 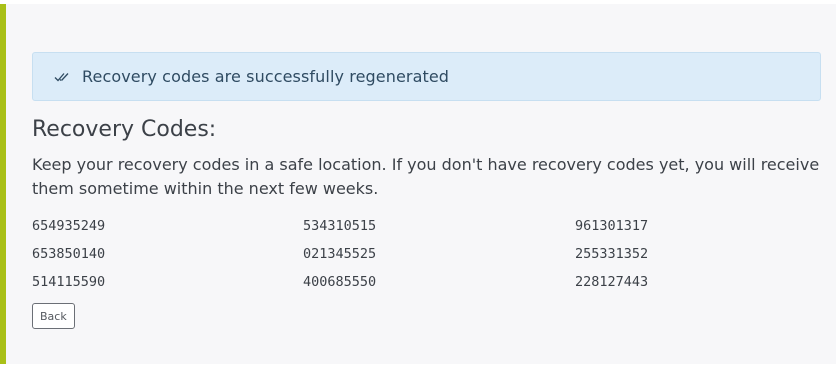 I want to click on recovery-code: 400685550, so click(x=340, y=282).